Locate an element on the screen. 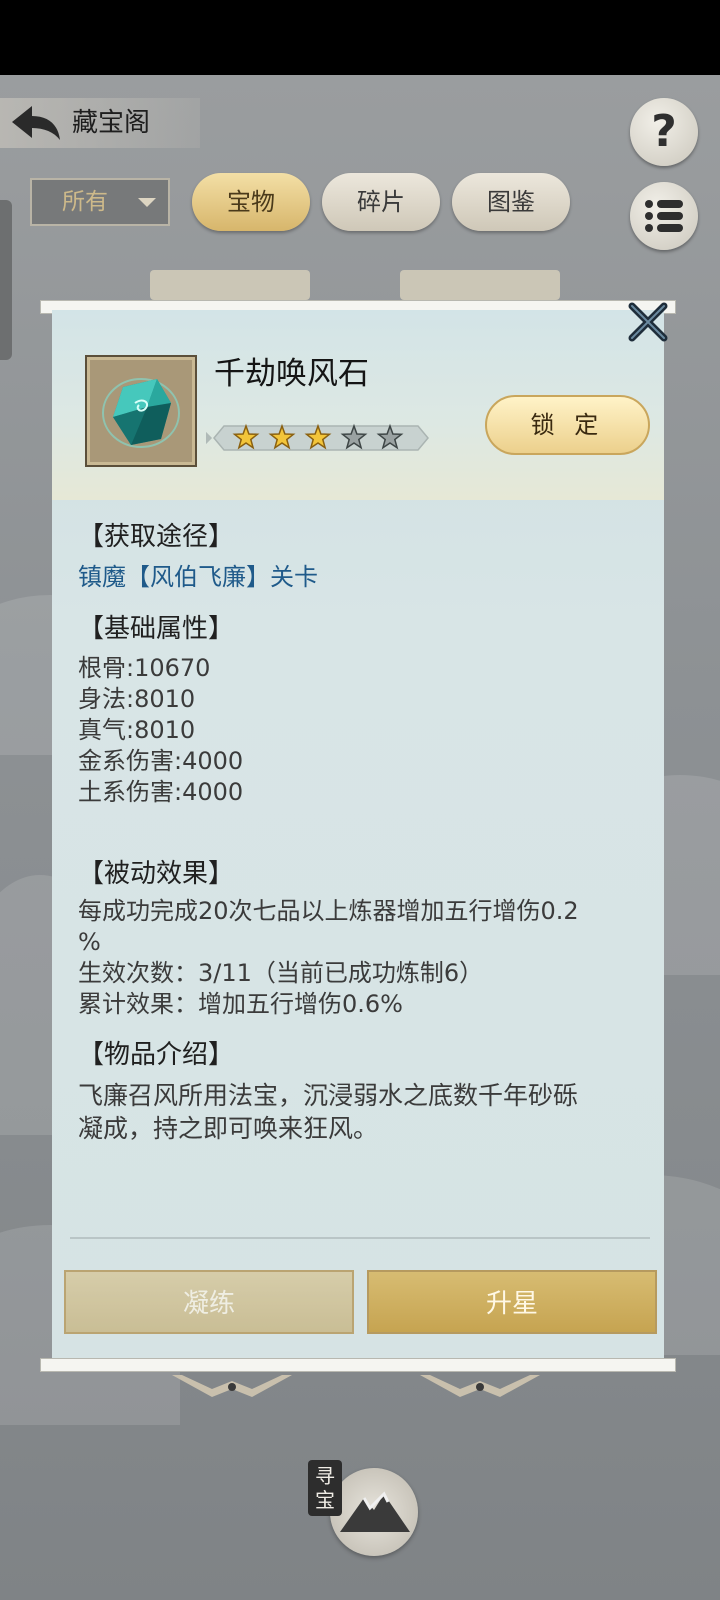 Image resolution: width=720 pixels, height=1600 pixels. treasure-hunt-button is located at coordinates (374, 1512).